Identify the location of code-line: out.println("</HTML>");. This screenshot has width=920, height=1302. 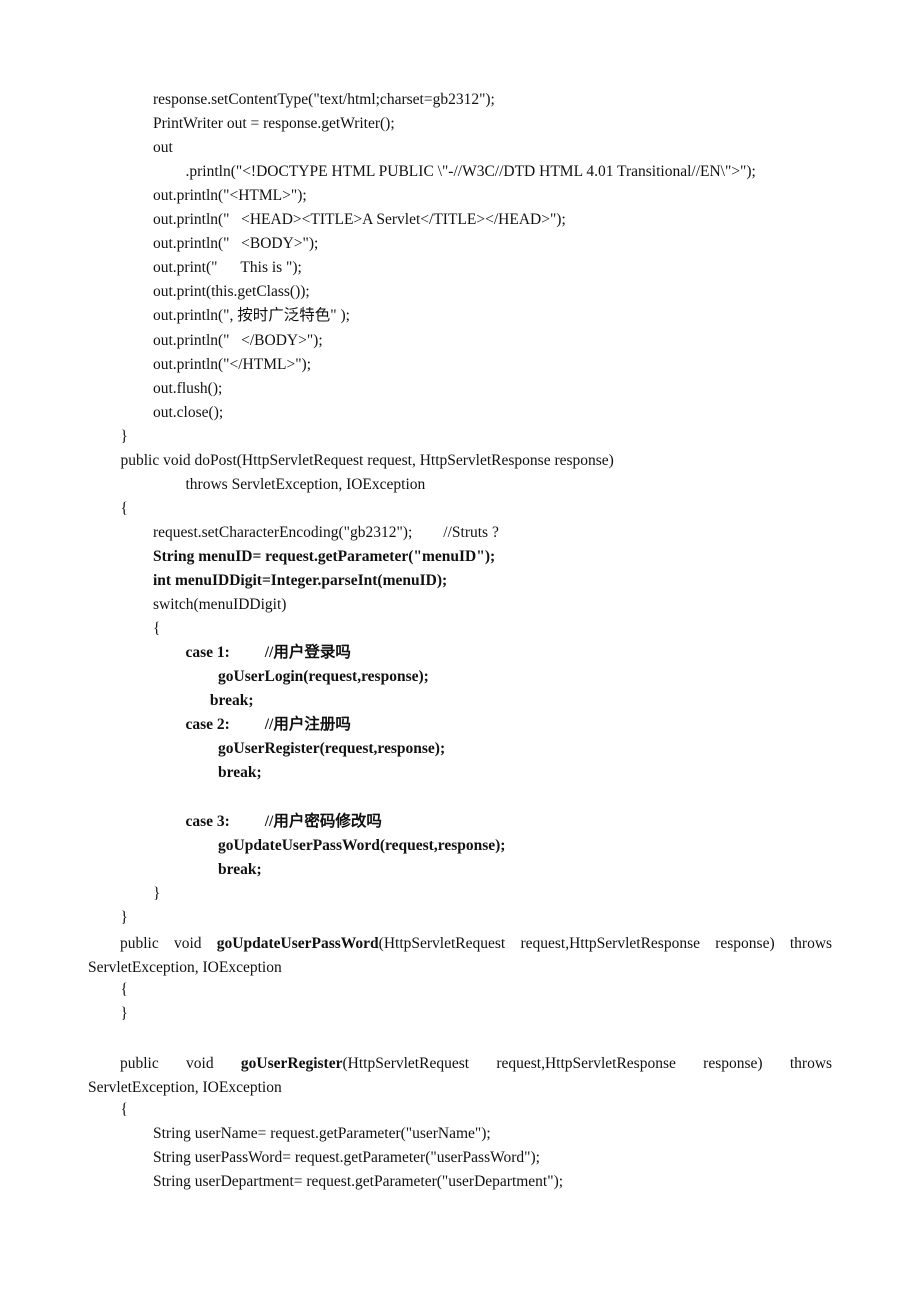
(232, 364).